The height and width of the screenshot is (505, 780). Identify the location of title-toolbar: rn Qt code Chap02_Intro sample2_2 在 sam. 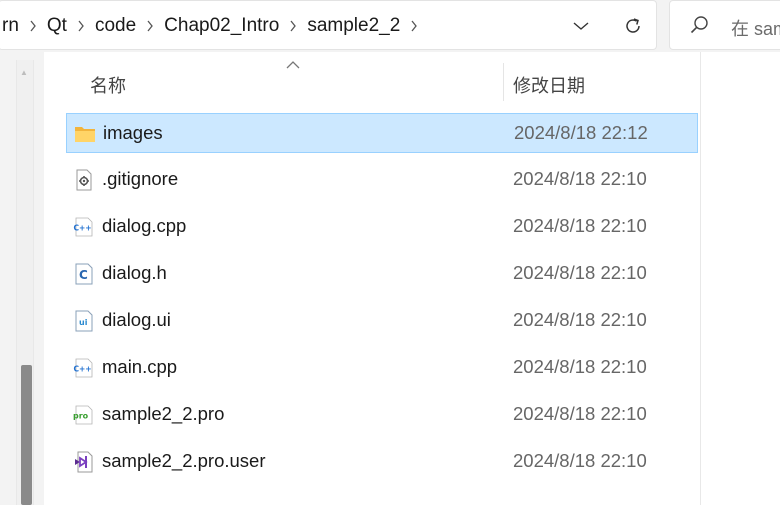
(390, 26).